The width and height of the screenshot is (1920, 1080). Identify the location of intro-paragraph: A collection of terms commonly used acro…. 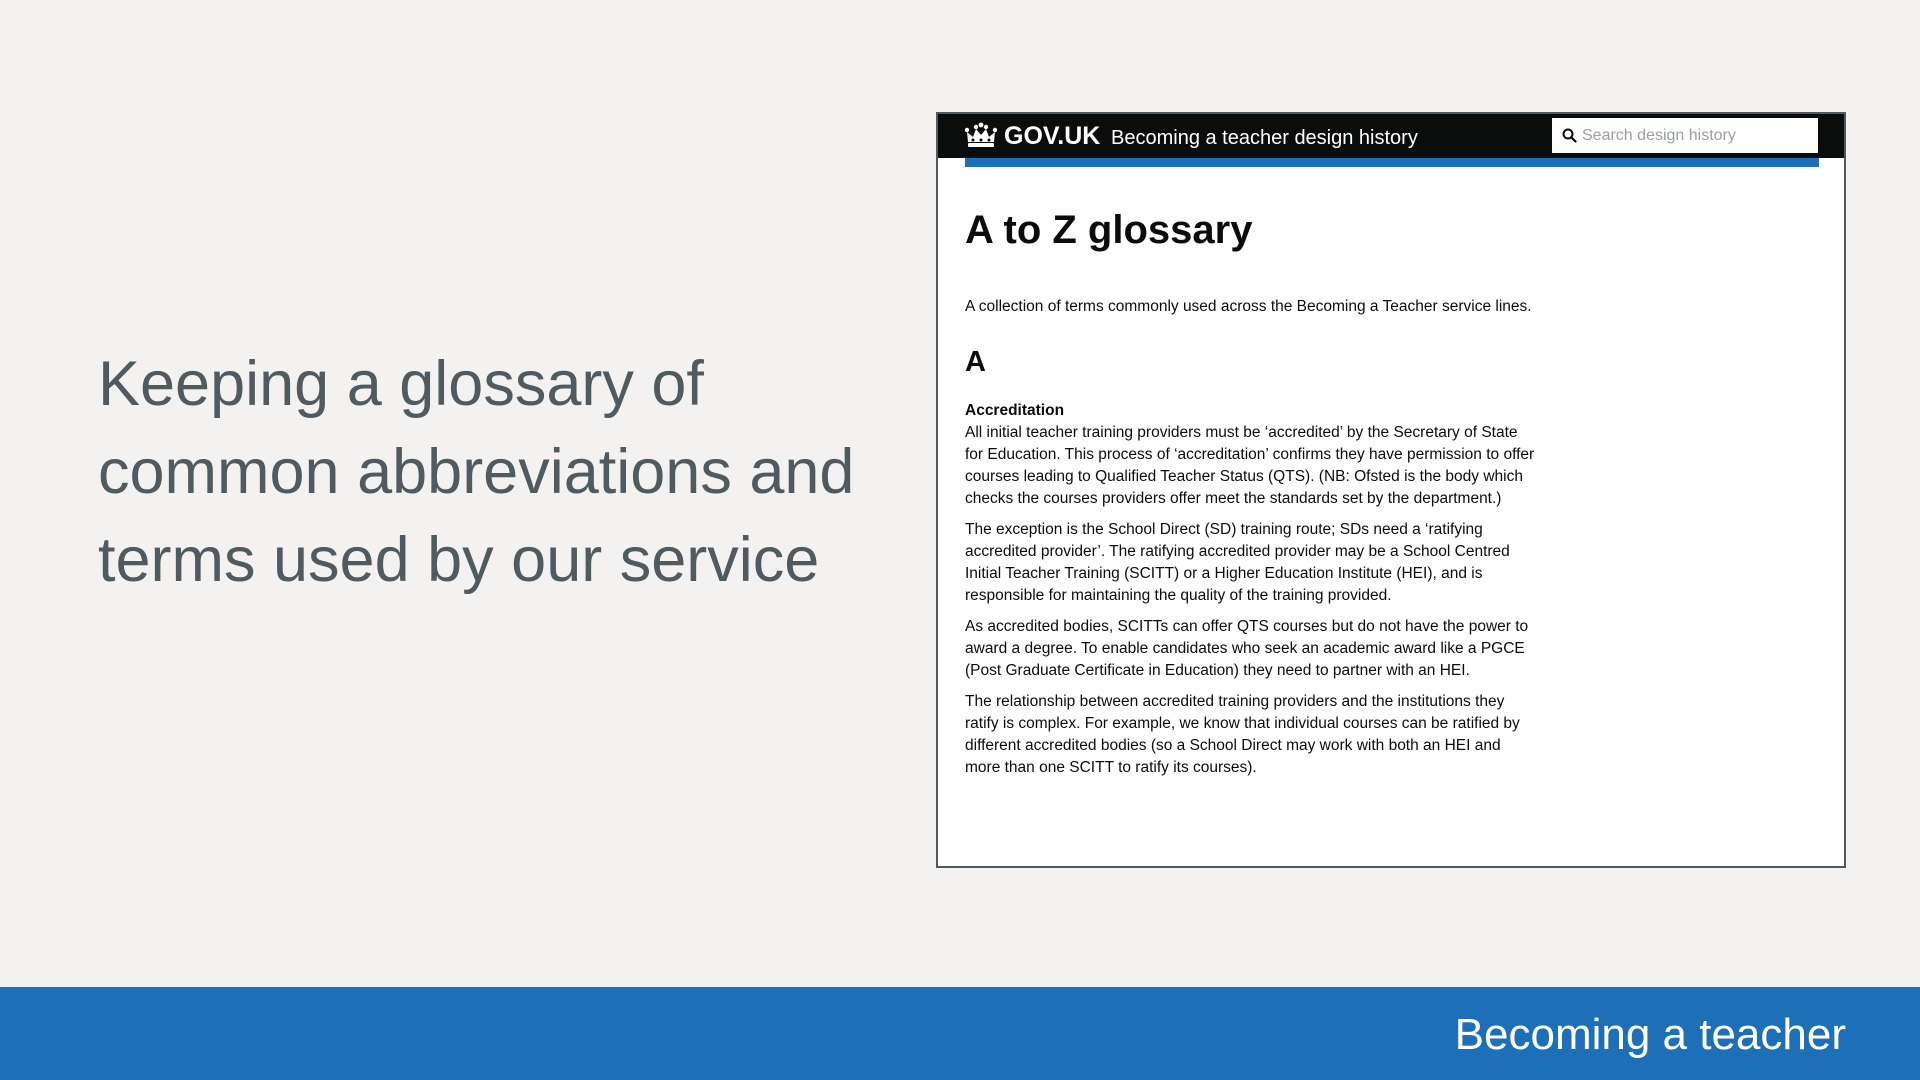
(1248, 306).